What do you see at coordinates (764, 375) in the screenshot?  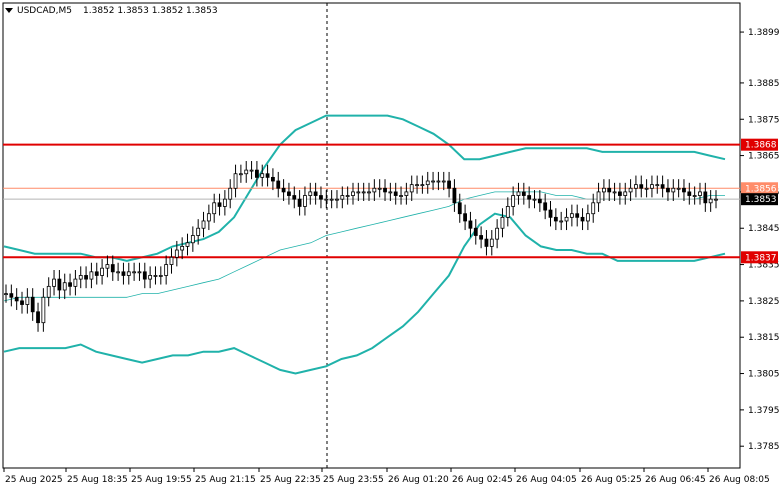 I see `y-tick-label: 1.3805` at bounding box center [764, 375].